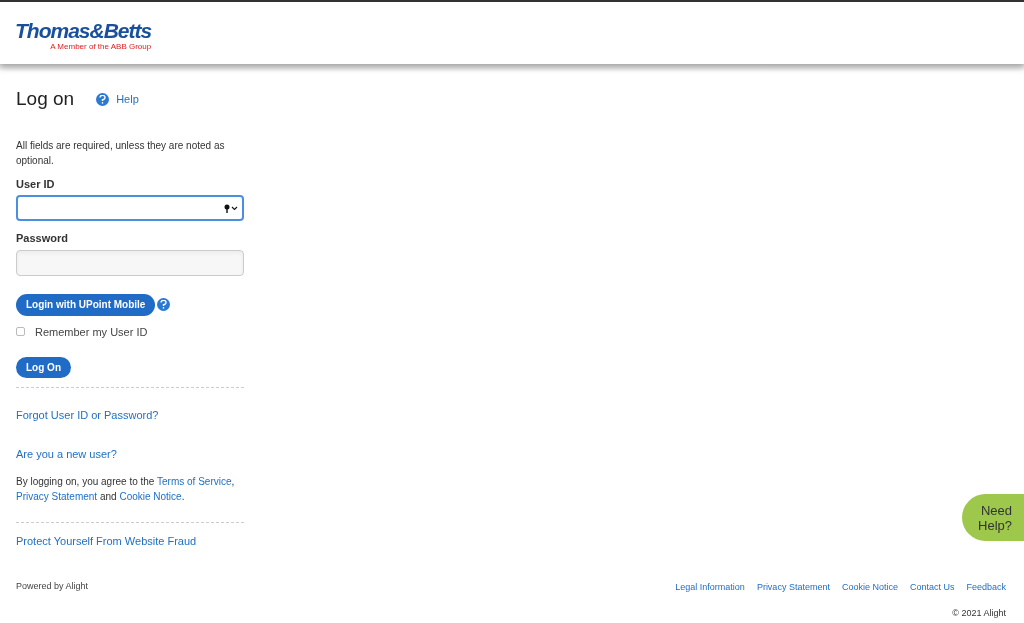 The image size is (1024, 623). Describe the element at coordinates (117, 99) in the screenshot. I see `help-link: Help` at that location.